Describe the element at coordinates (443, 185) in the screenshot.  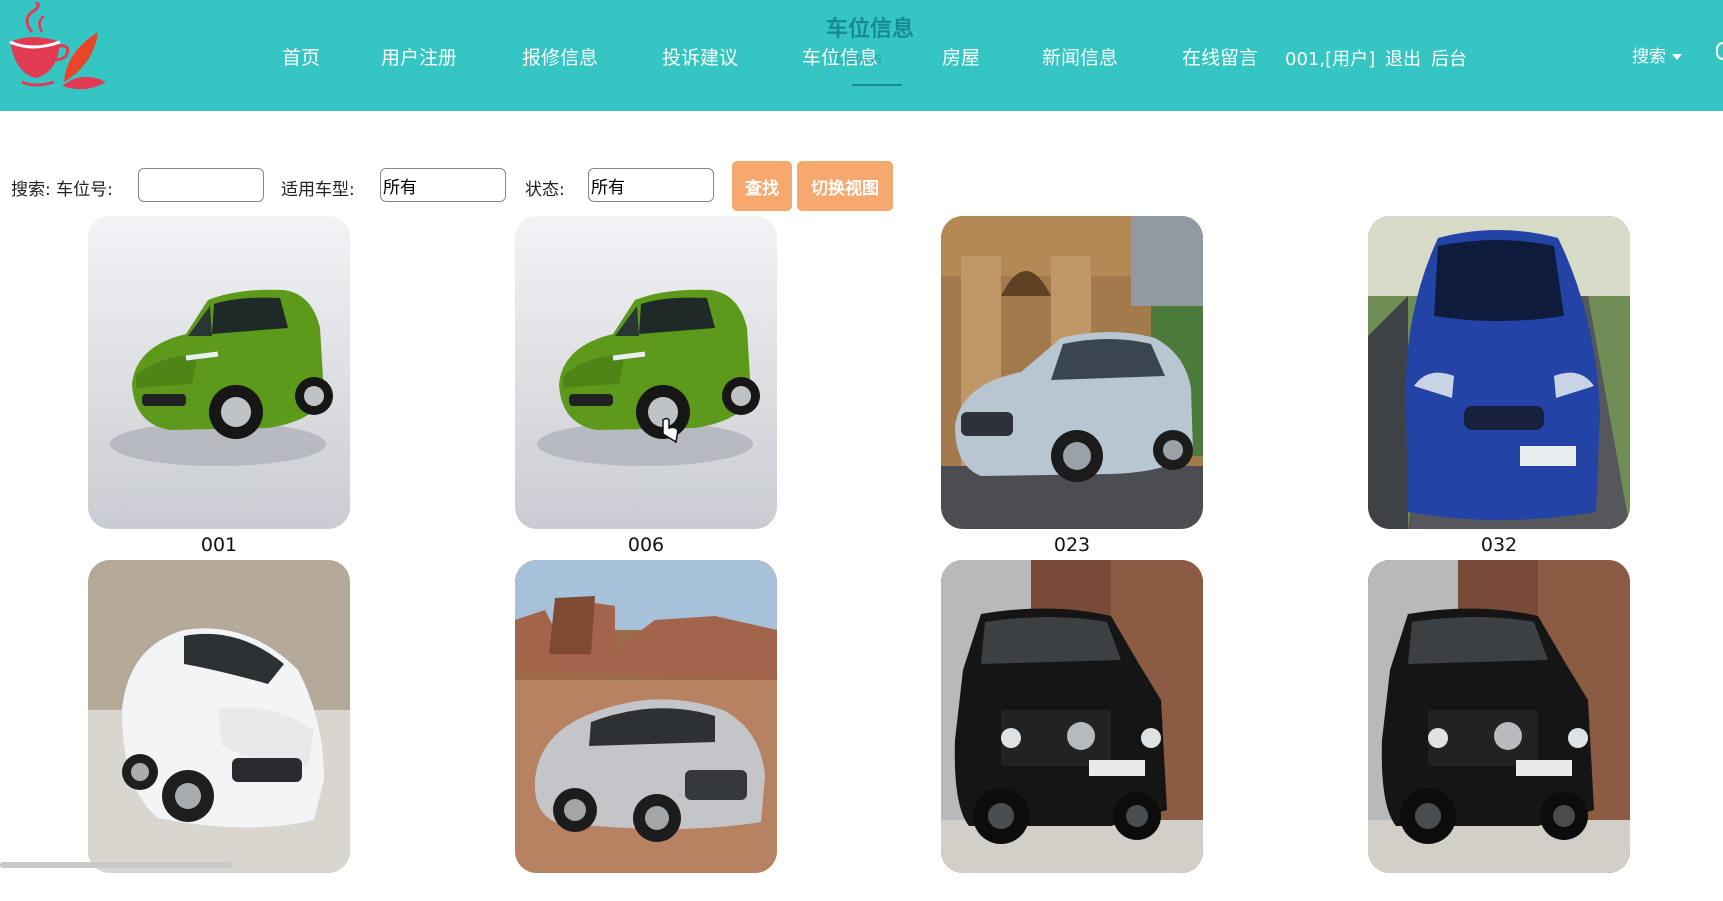
I see `vehicle-type-input` at that location.